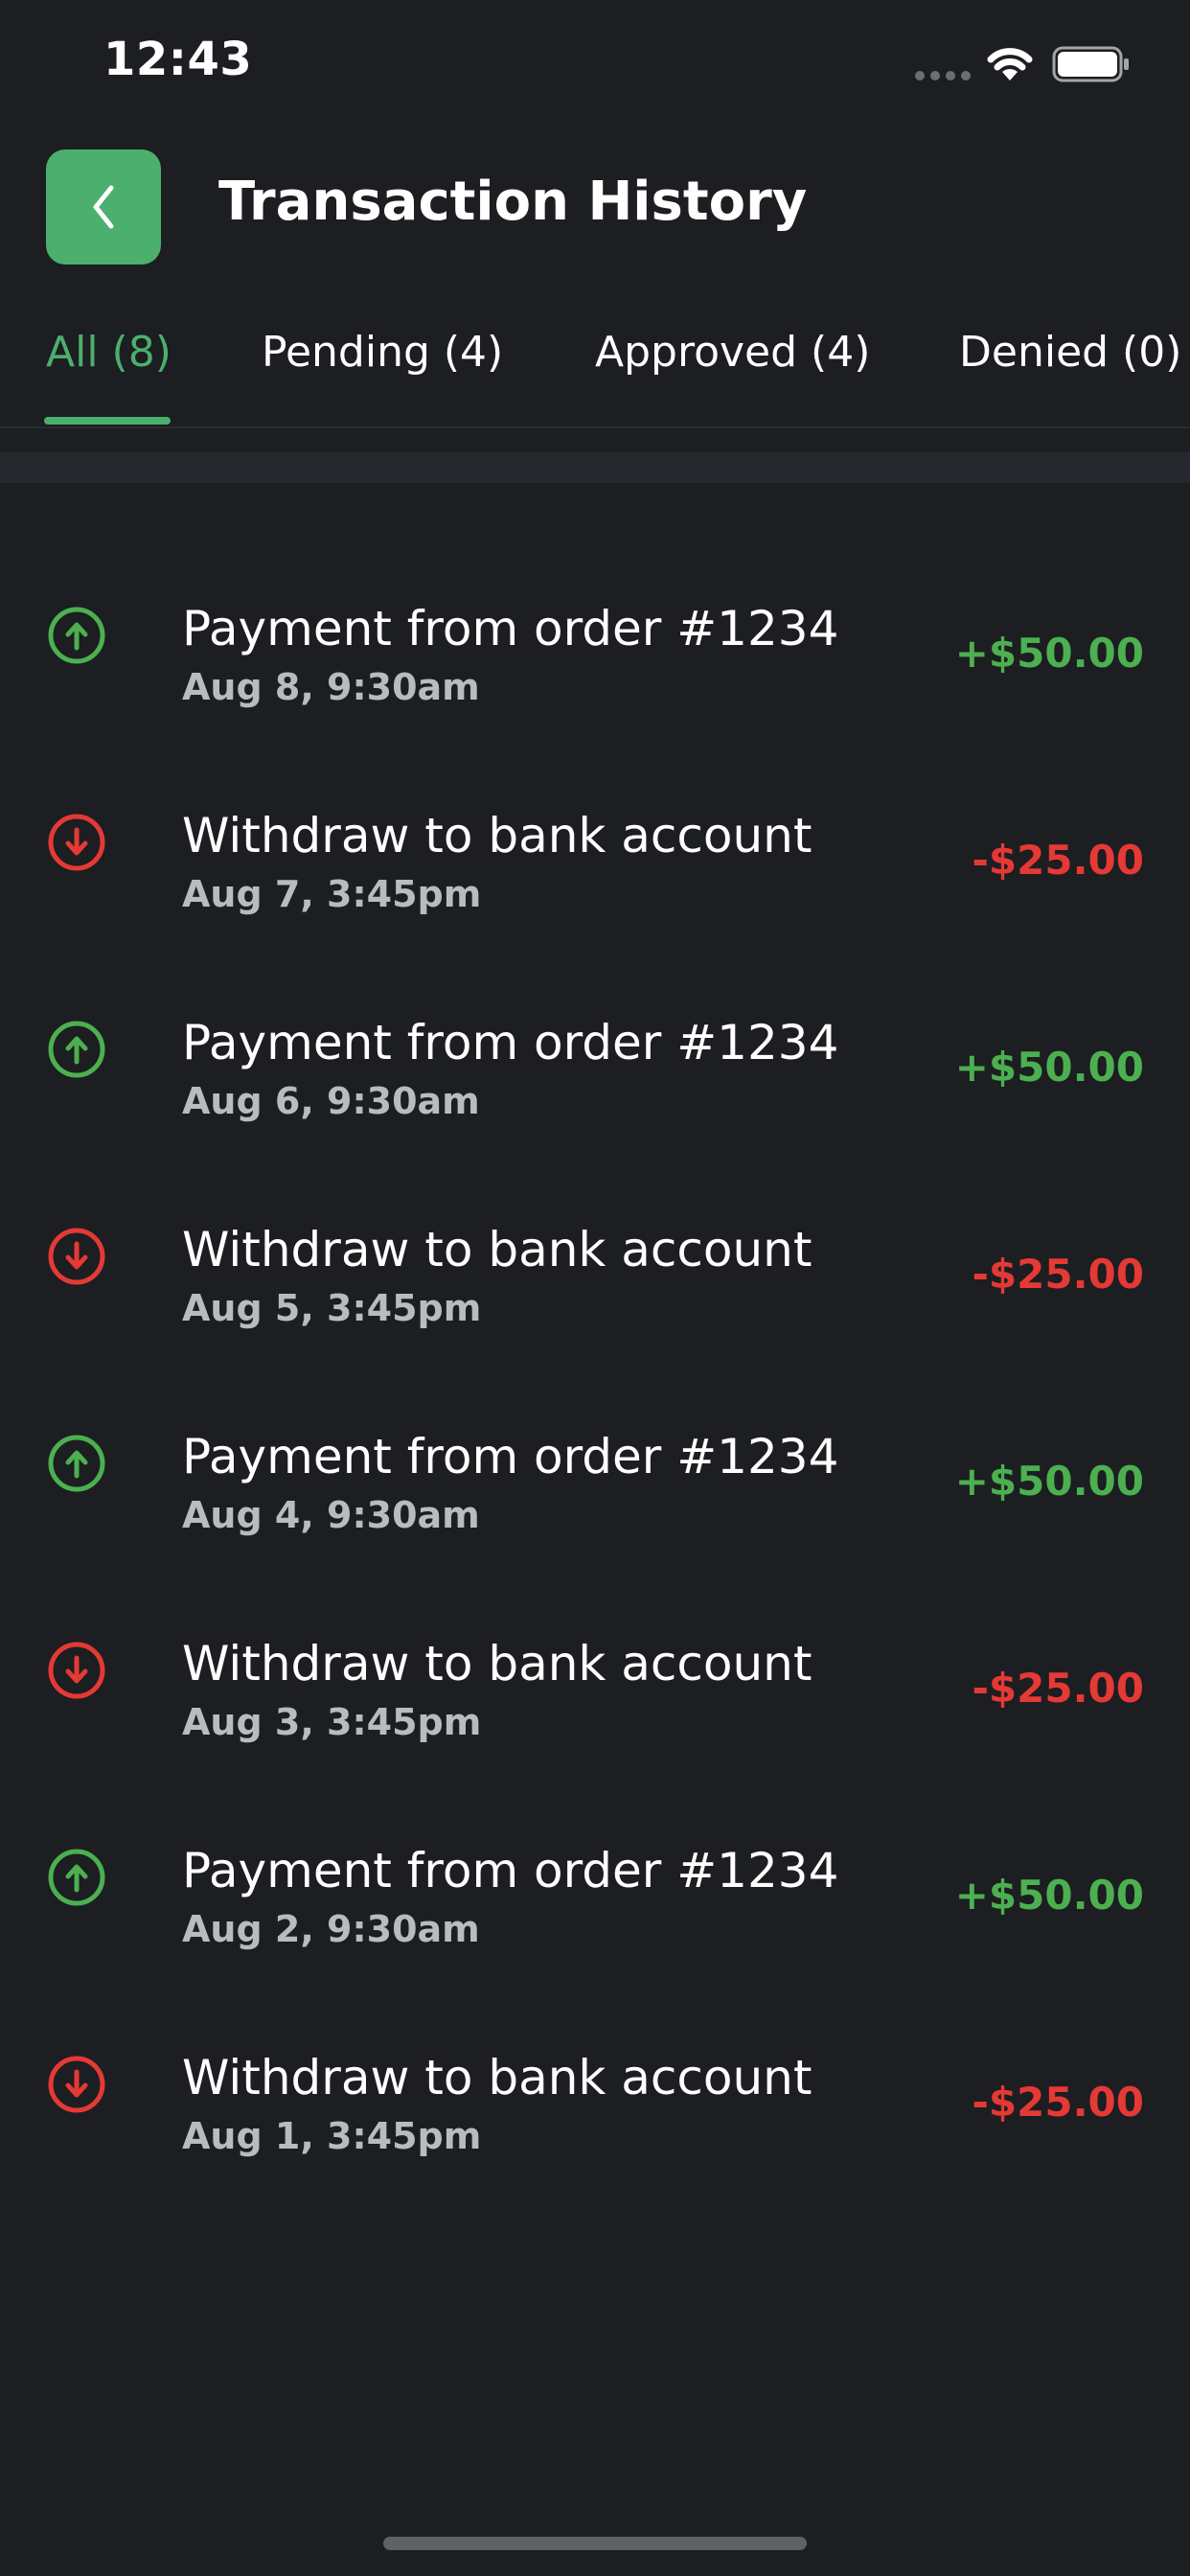  I want to click on status-time: 12:43, so click(178, 59).